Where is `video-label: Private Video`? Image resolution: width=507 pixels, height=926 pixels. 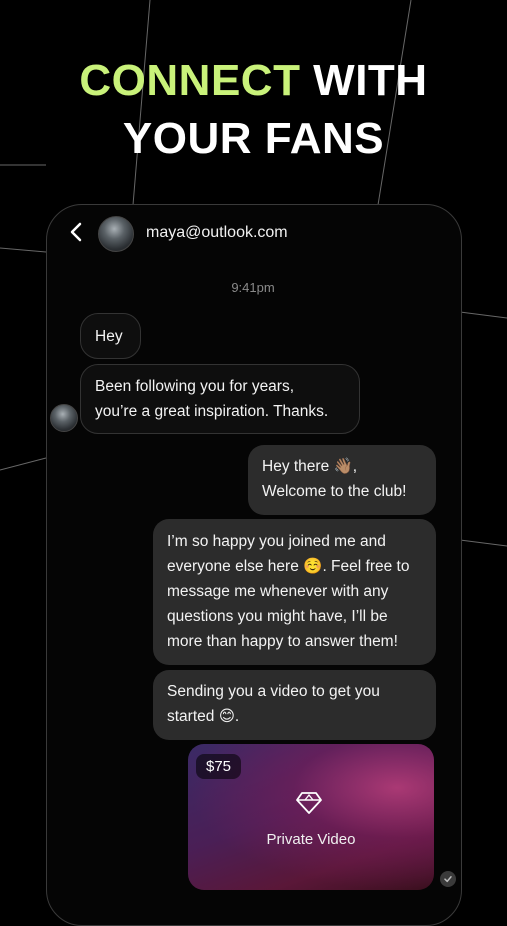
video-label: Private Video is located at coordinates (311, 839).